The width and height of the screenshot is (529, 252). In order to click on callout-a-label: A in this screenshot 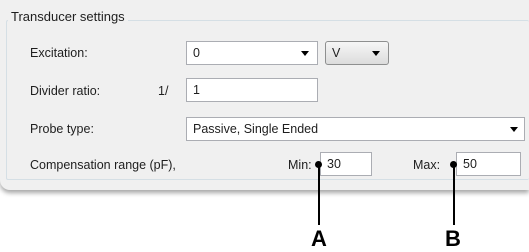, I will do `click(319, 238)`.